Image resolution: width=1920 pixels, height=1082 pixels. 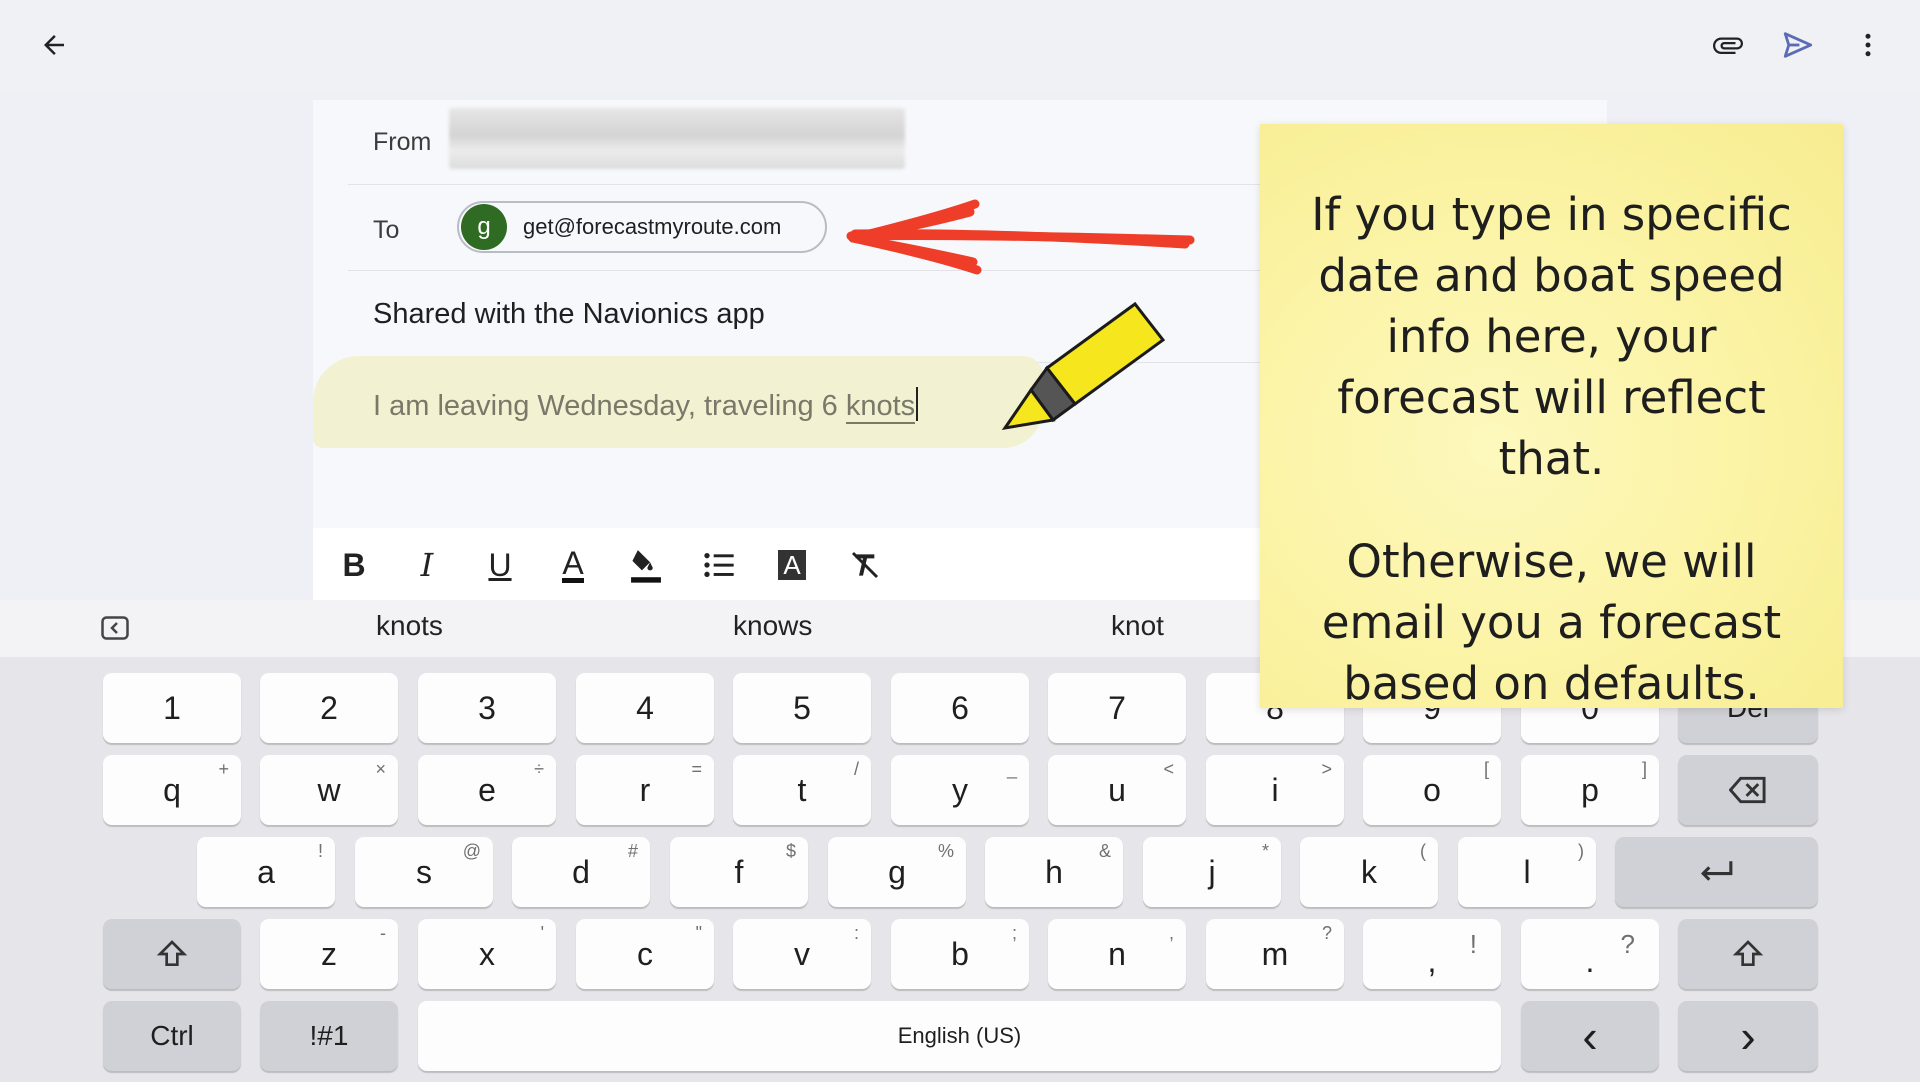 What do you see at coordinates (383, 933) in the screenshot?
I see `key-hint: -` at bounding box center [383, 933].